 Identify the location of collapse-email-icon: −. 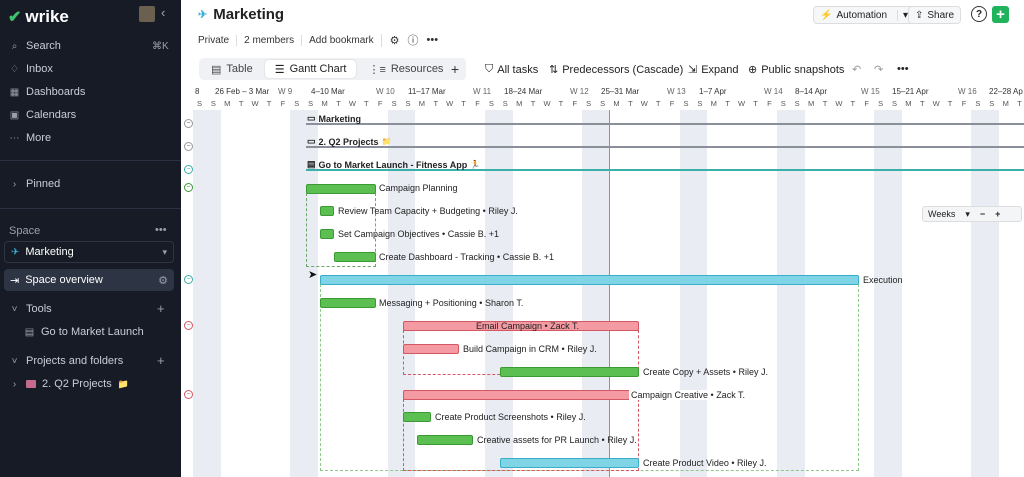
(188, 325).